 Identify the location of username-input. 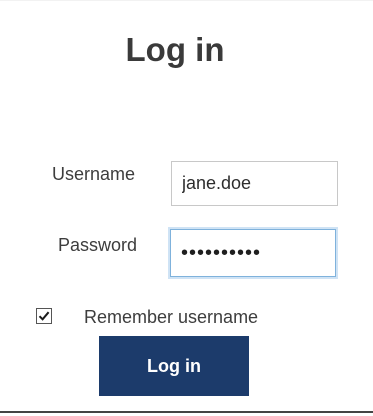
(254, 183).